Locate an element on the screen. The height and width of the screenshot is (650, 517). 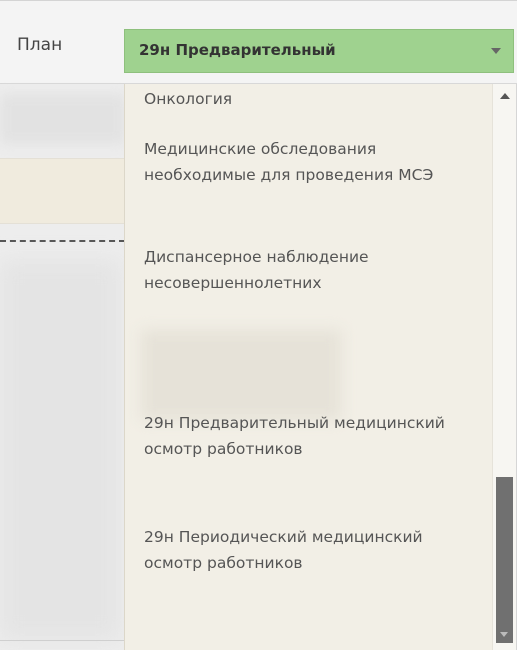
dashed-divider is located at coordinates (62, 241).